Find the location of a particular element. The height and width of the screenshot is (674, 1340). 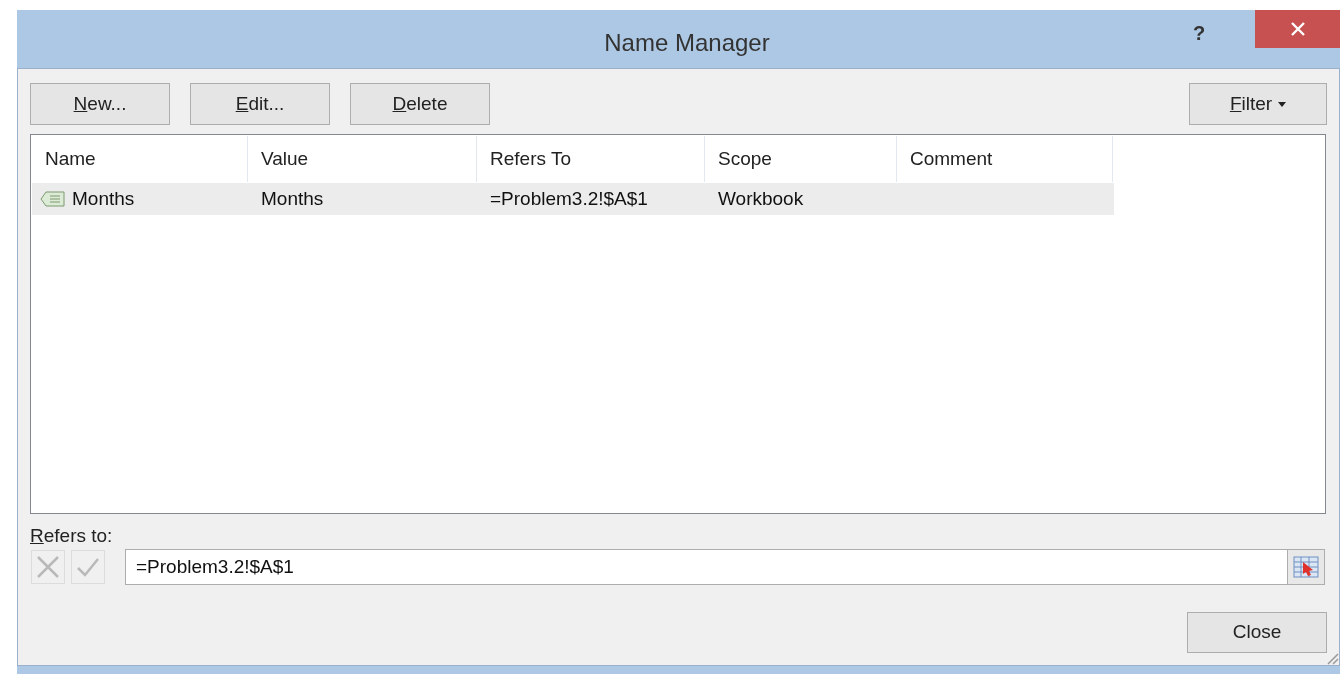

grid-arrow-icon is located at coordinates (1306, 567).